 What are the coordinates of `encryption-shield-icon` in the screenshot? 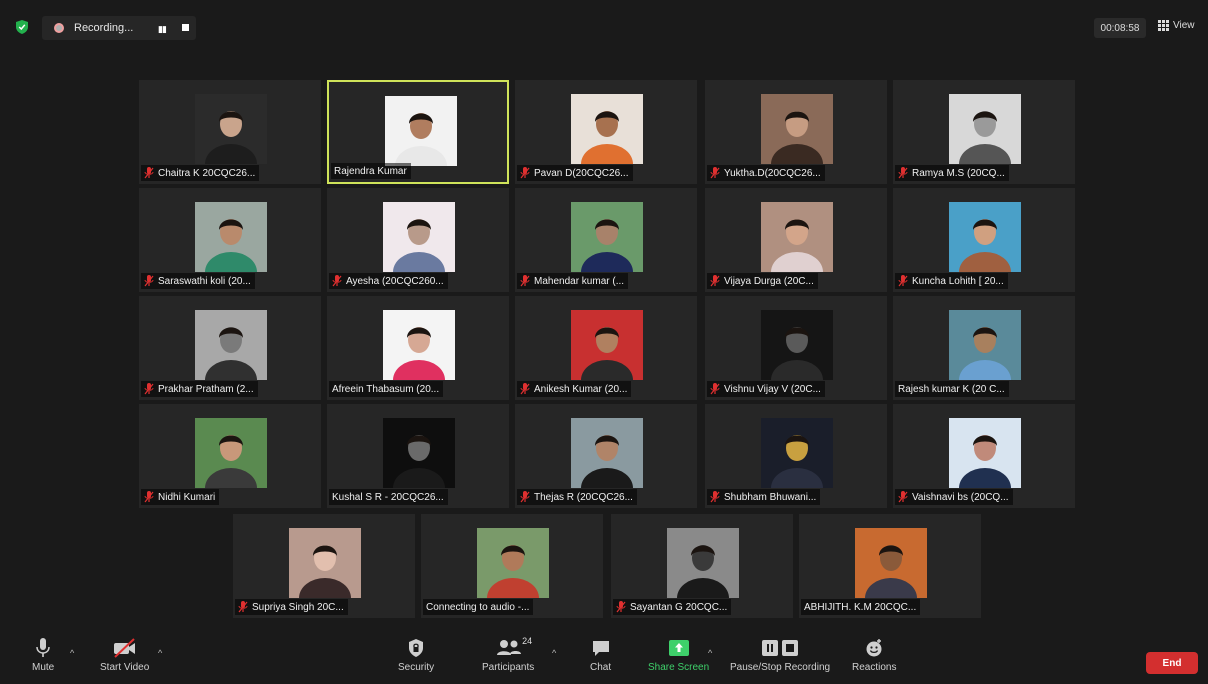 It's located at (22, 27).